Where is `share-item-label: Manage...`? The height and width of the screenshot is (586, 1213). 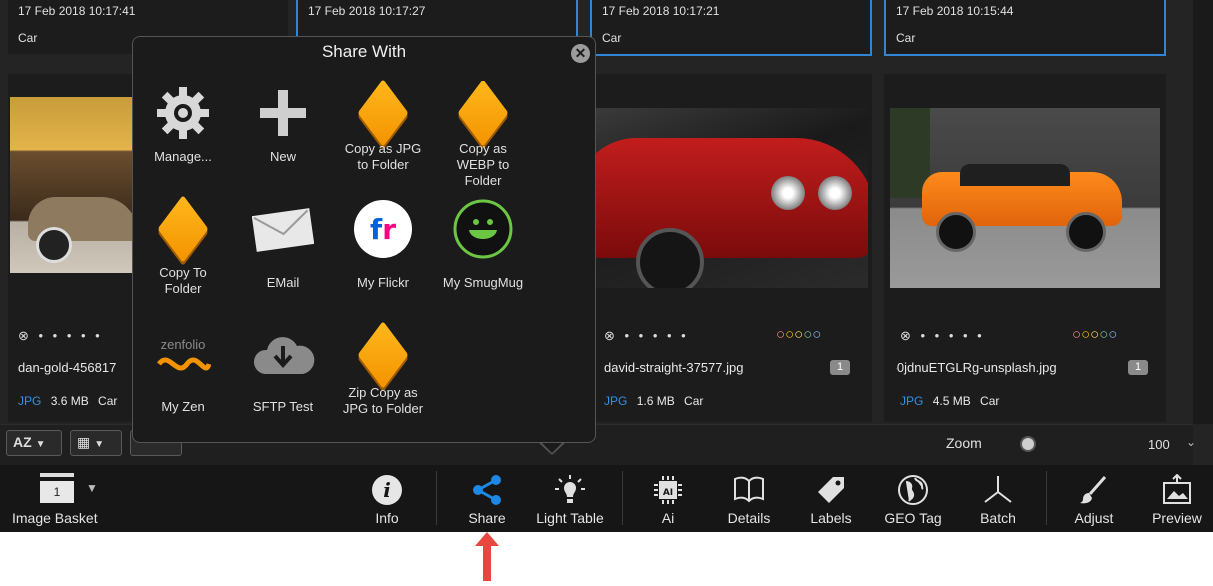
share-item-label: Manage... is located at coordinates (183, 156).